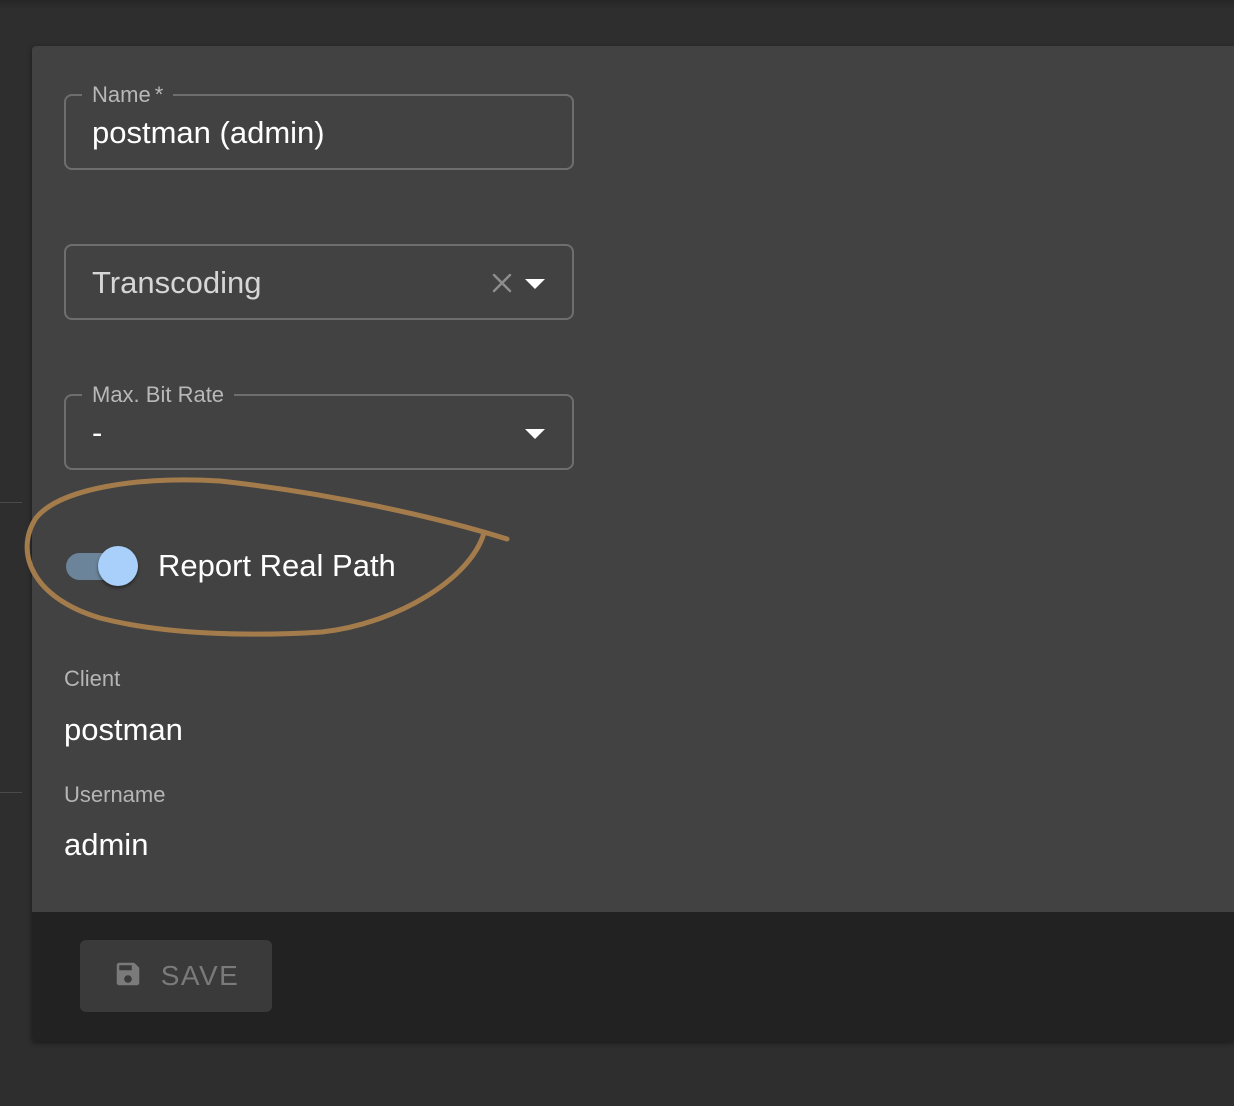 The image size is (1234, 1106). What do you see at coordinates (208, 133) in the screenshot?
I see `name-input: postman (admin)` at bounding box center [208, 133].